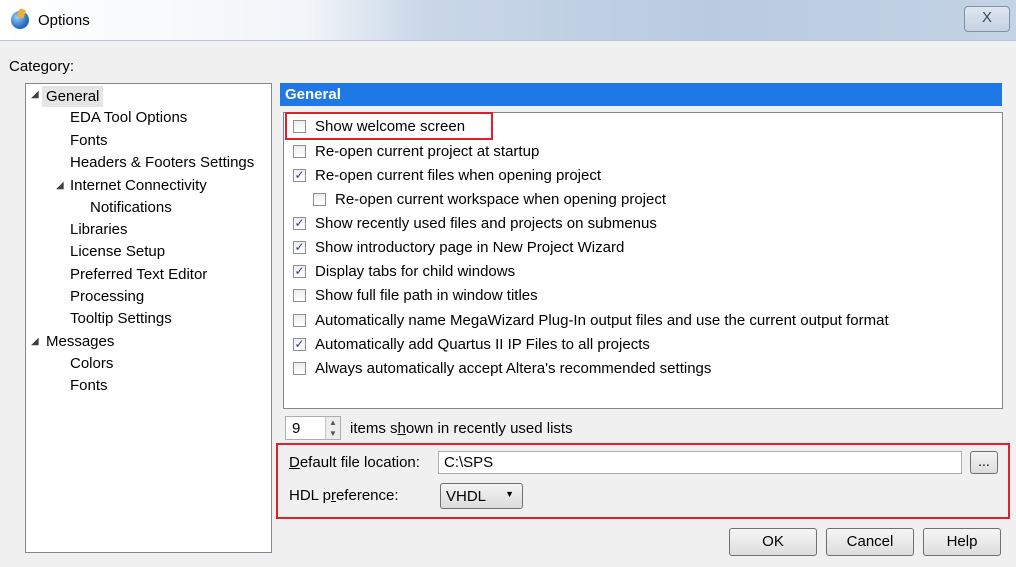  What do you see at coordinates (389, 126) in the screenshot?
I see `highlight-box` at bounding box center [389, 126].